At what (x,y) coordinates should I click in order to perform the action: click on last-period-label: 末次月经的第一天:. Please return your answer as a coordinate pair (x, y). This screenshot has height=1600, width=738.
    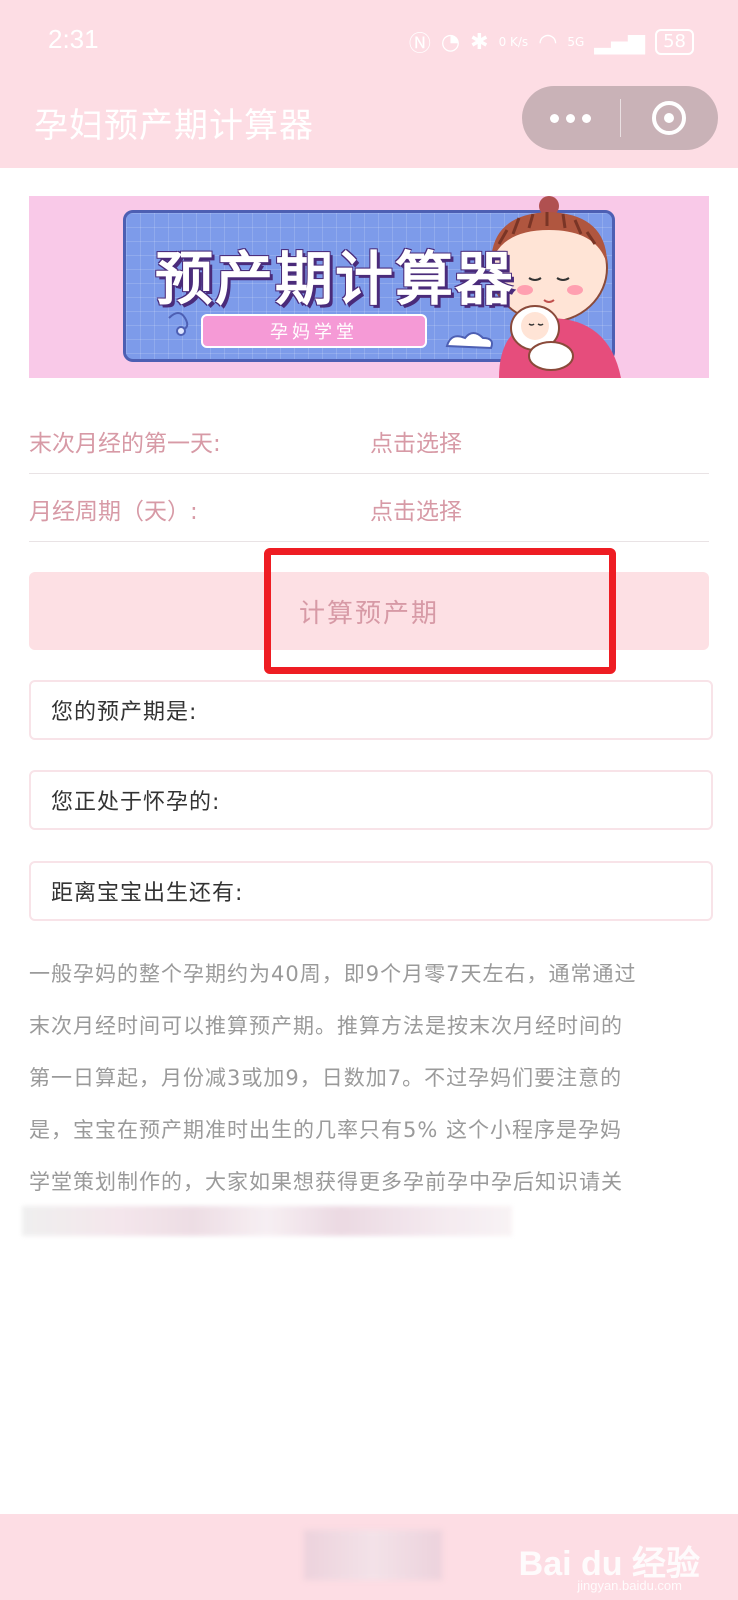
    Looking at the image, I should click on (125, 443).